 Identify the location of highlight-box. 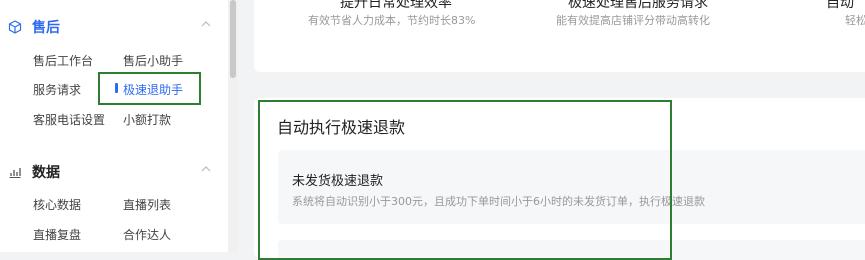
(149, 88).